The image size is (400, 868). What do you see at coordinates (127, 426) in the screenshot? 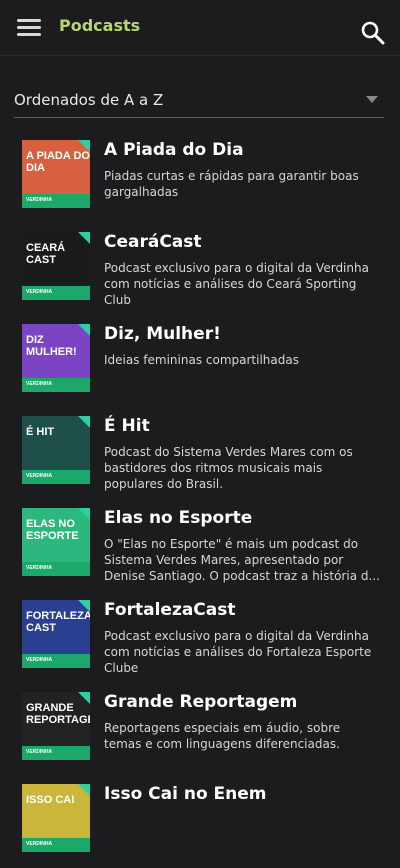
I see `podcast-title: É Hit` at bounding box center [127, 426].